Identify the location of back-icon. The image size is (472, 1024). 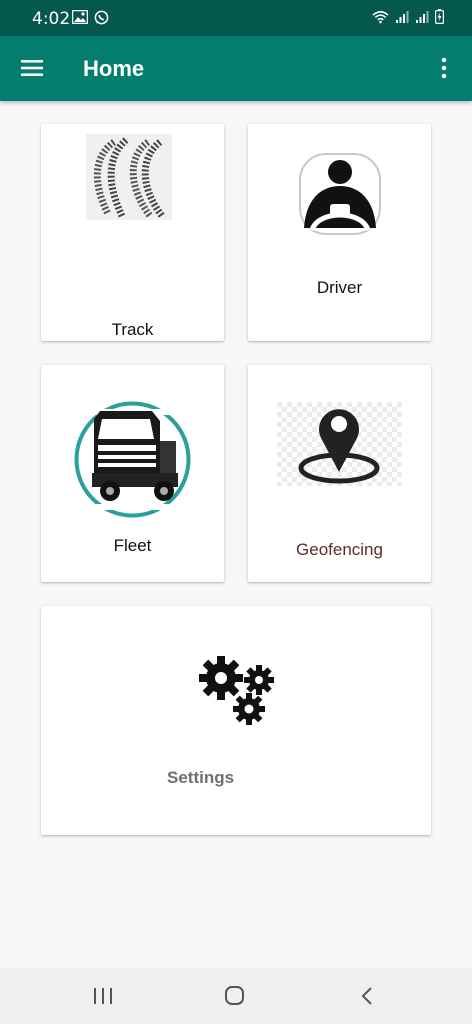
(366, 996).